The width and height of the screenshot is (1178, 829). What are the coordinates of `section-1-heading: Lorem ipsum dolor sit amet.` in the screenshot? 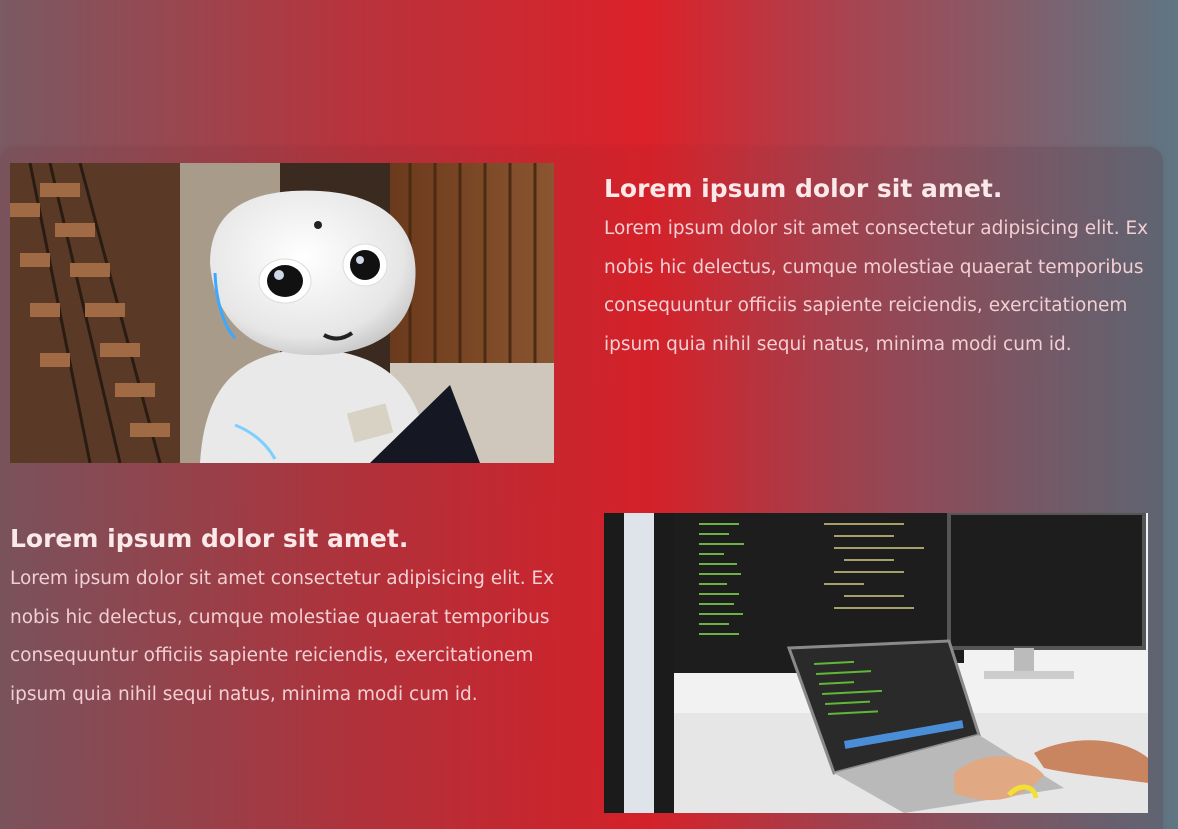 It's located at (803, 188).